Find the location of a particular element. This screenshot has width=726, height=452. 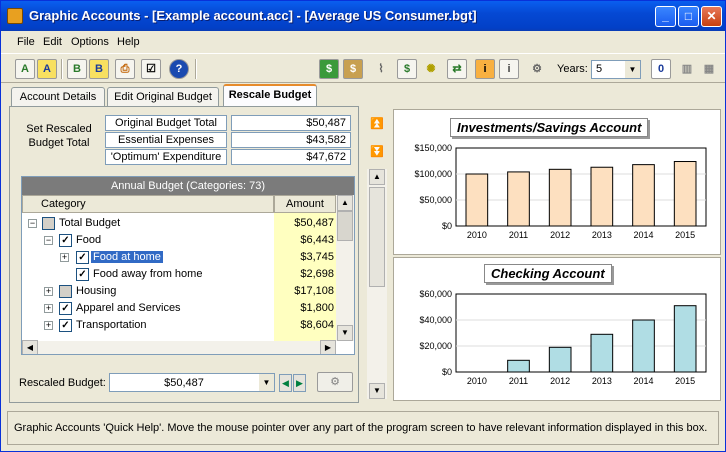

tree-label: Total Budget is located at coordinates (90, 223).